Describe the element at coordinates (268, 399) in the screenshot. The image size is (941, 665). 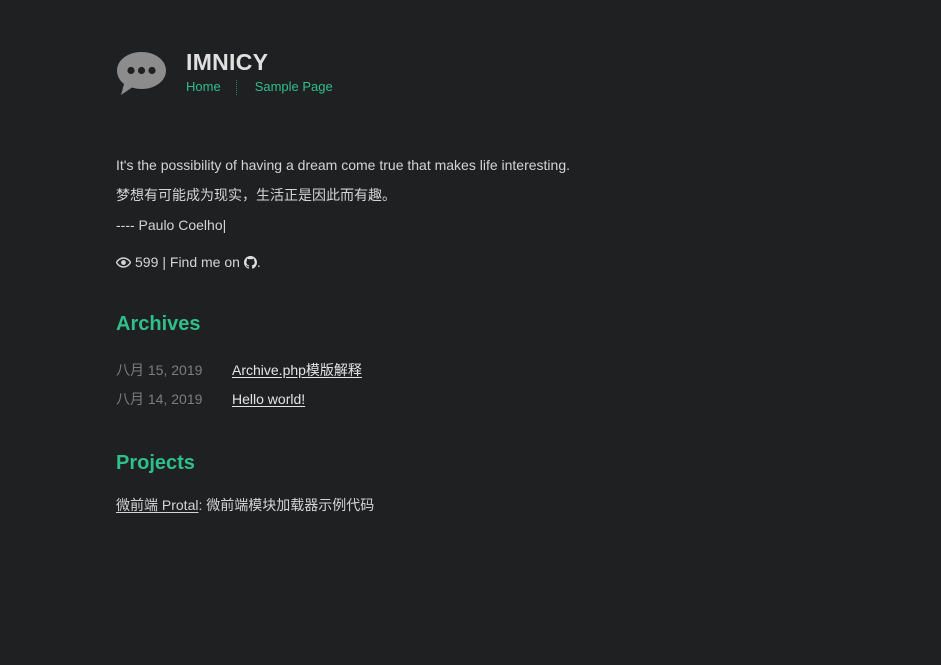
I see `archive-post-link: Hello world!` at that location.